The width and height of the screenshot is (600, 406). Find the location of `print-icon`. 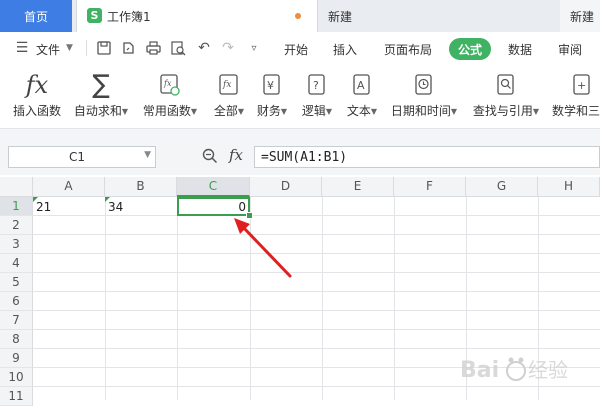

print-icon is located at coordinates (153, 48).